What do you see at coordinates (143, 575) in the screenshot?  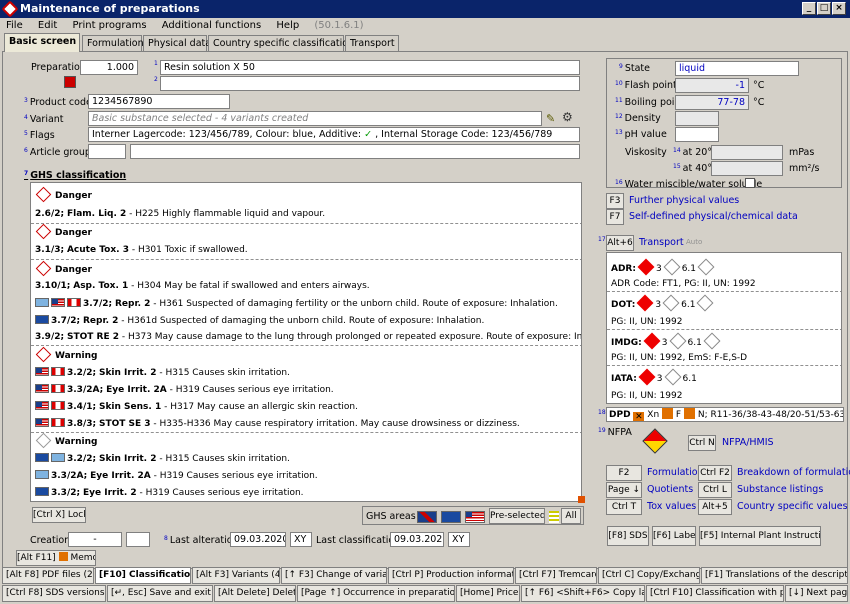 I see `classification-button: [F10] Classification` at bounding box center [143, 575].